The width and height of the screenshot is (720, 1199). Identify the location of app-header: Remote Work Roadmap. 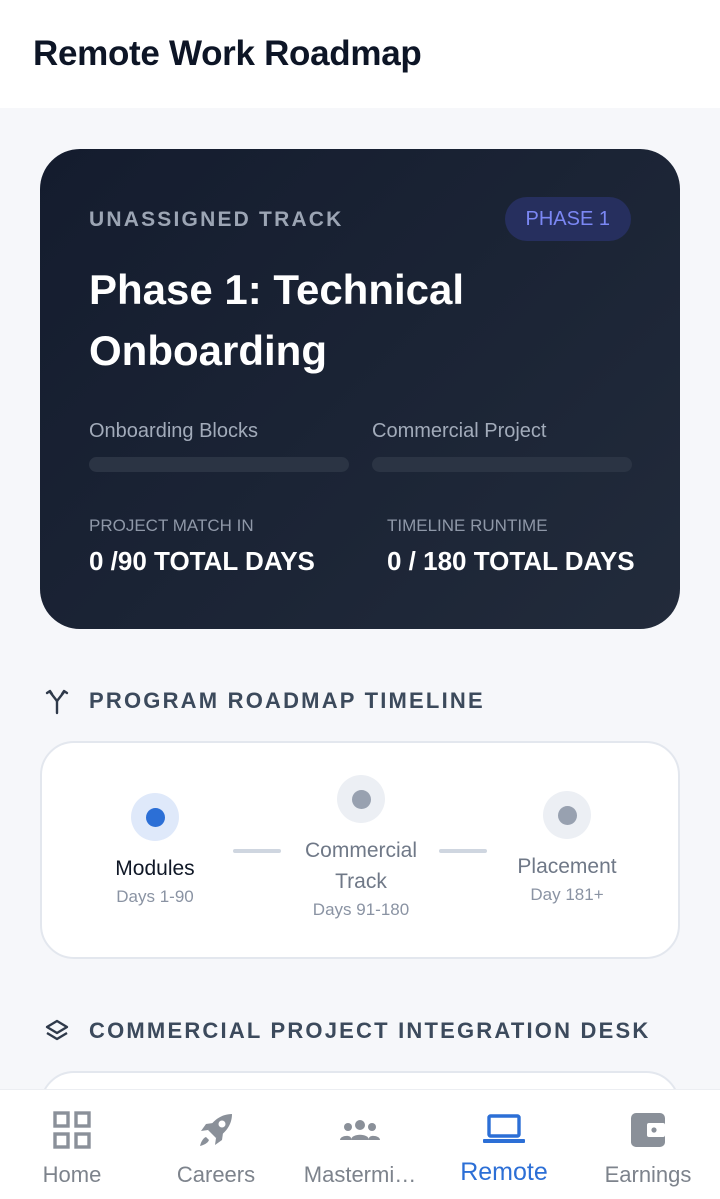
(360, 54).